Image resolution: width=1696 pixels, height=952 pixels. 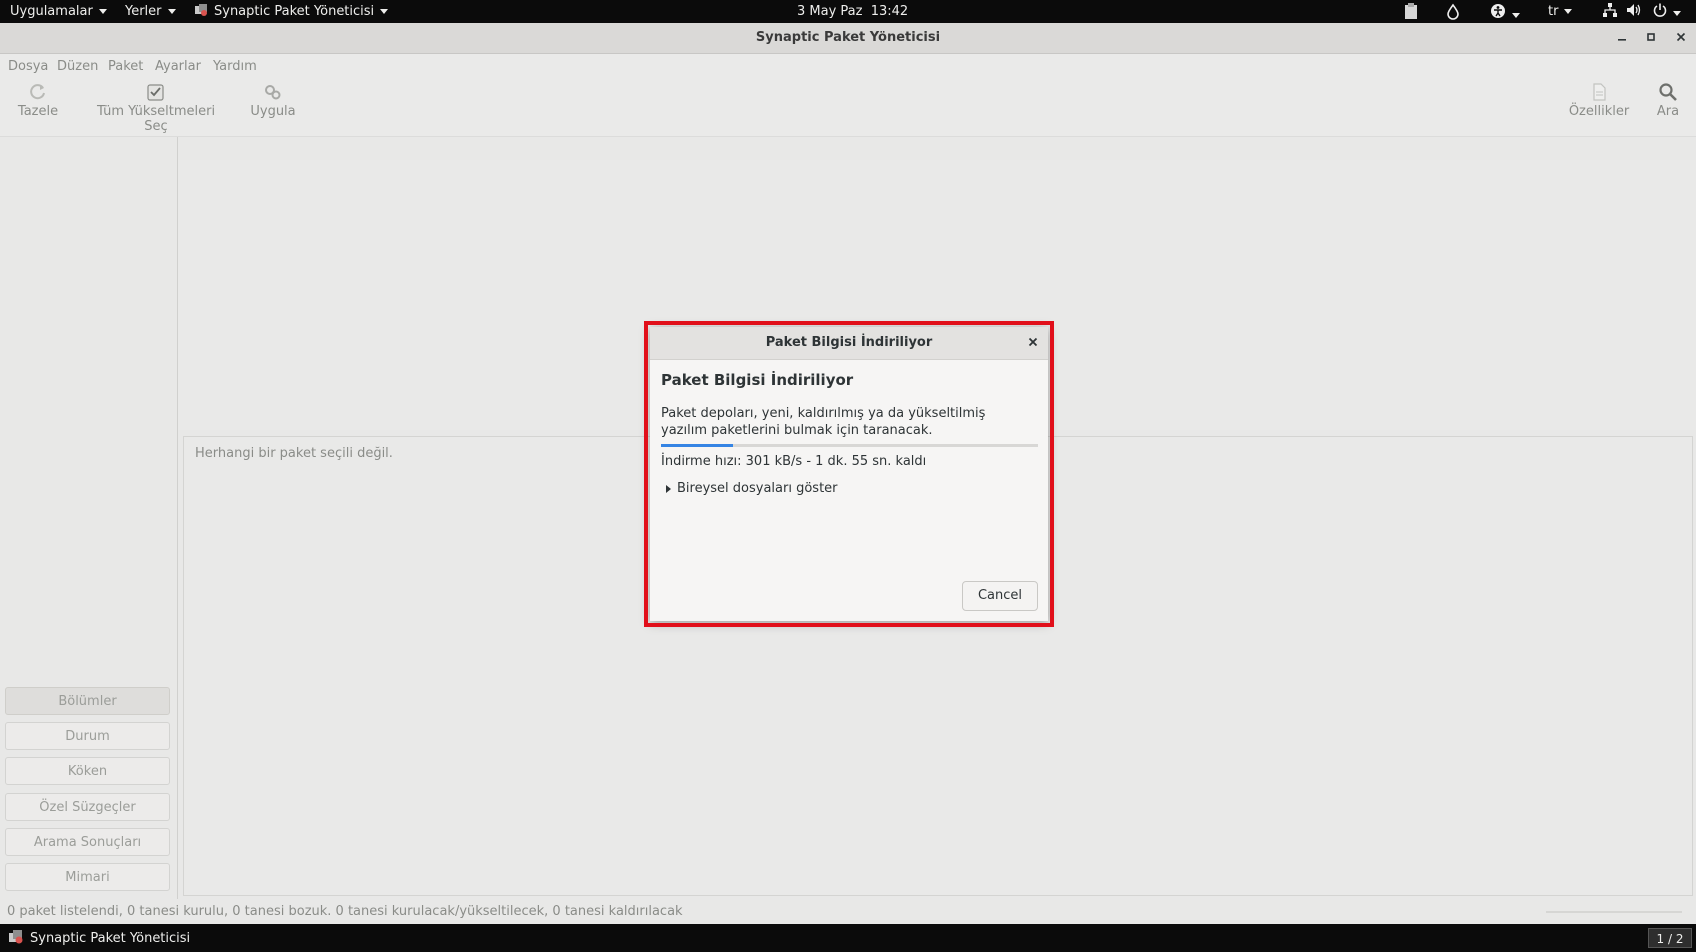 What do you see at coordinates (38, 111) in the screenshot?
I see `reload-label: Tazele` at bounding box center [38, 111].